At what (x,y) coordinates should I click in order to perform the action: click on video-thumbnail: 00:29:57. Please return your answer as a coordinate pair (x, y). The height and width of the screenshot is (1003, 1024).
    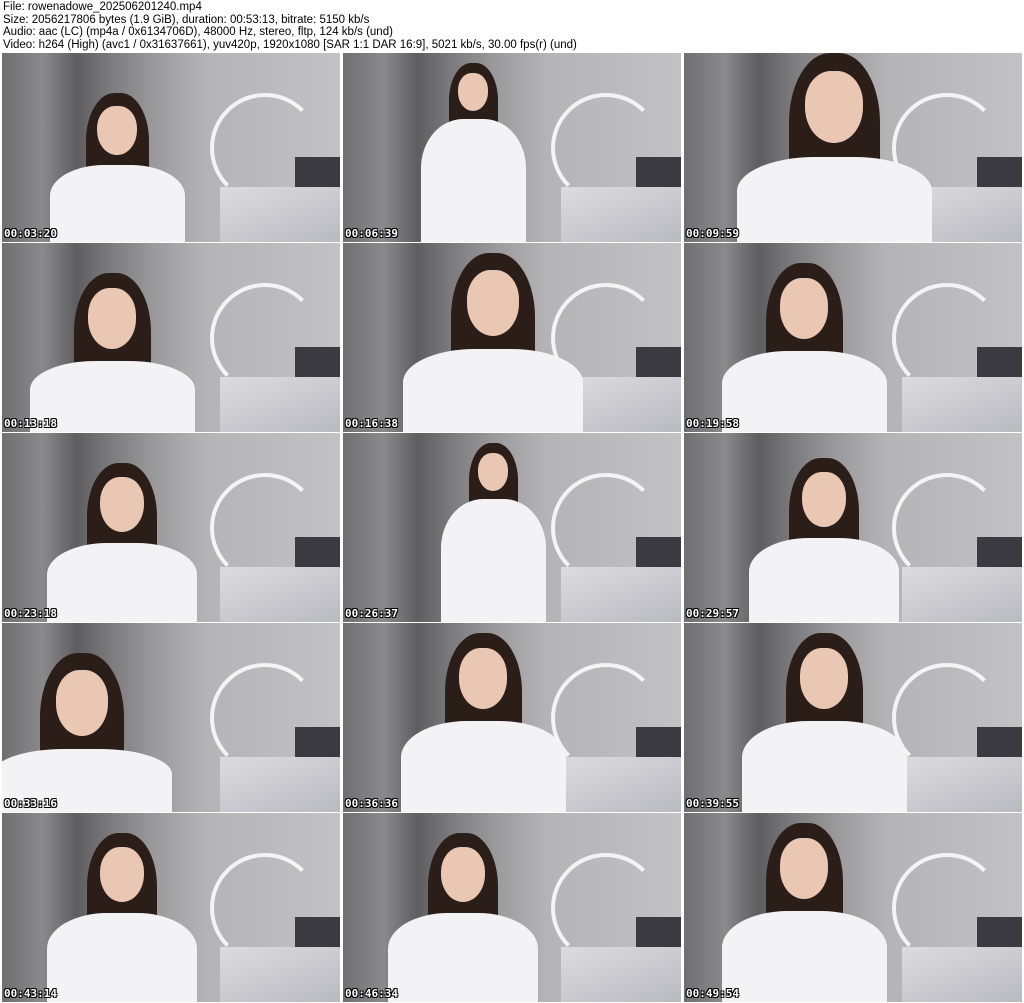
    Looking at the image, I should click on (853, 527).